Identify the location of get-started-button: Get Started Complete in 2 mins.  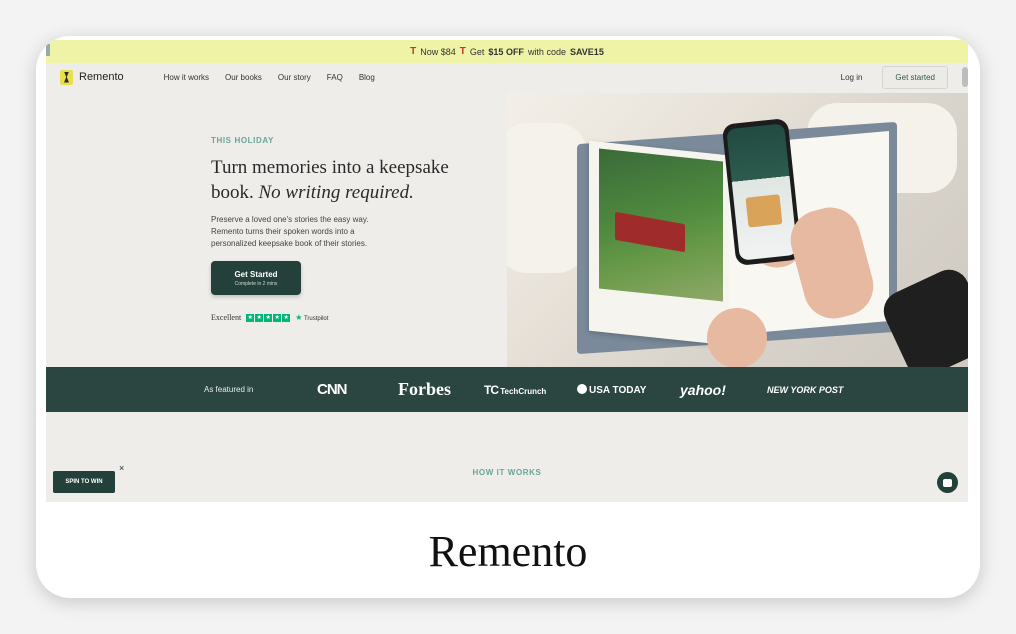
(256, 278).